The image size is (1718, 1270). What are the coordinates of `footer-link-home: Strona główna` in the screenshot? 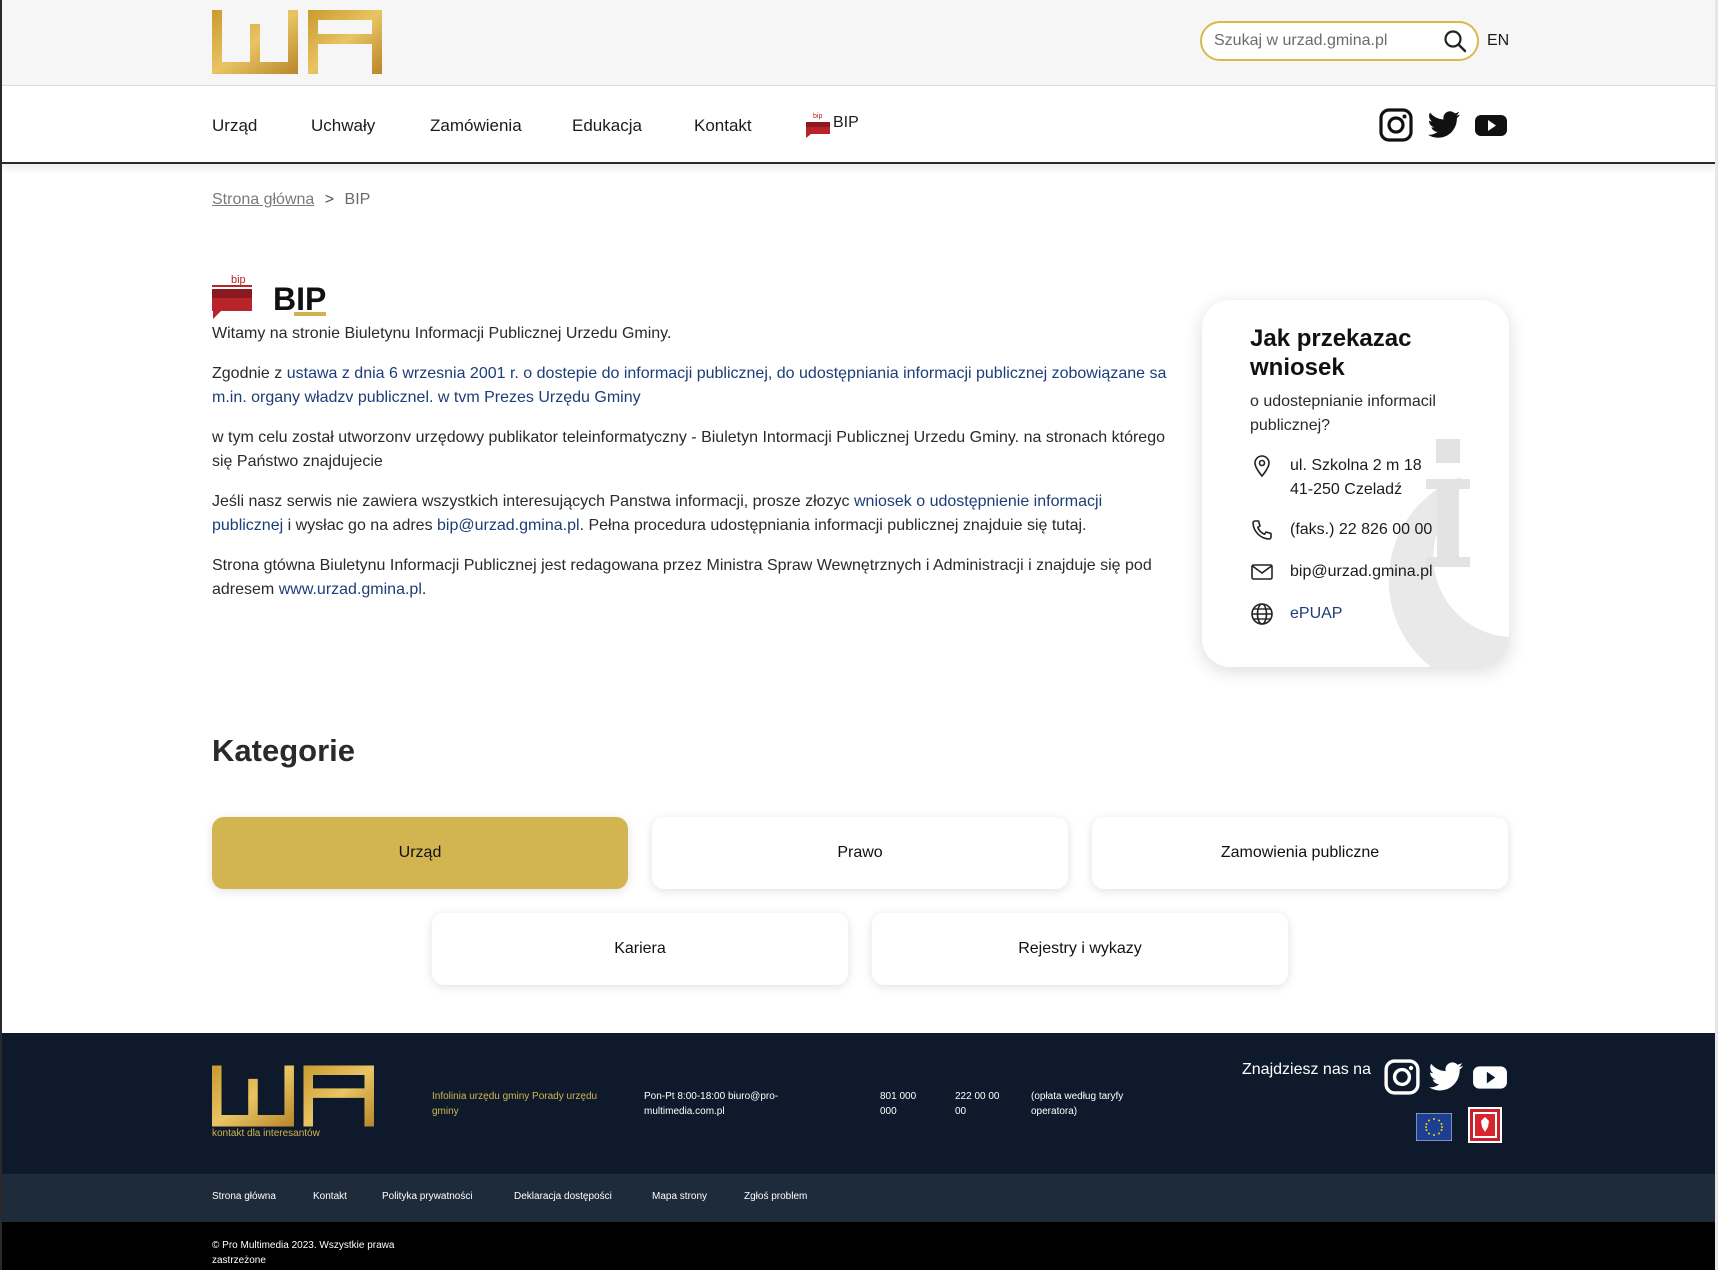 It's located at (244, 1196).